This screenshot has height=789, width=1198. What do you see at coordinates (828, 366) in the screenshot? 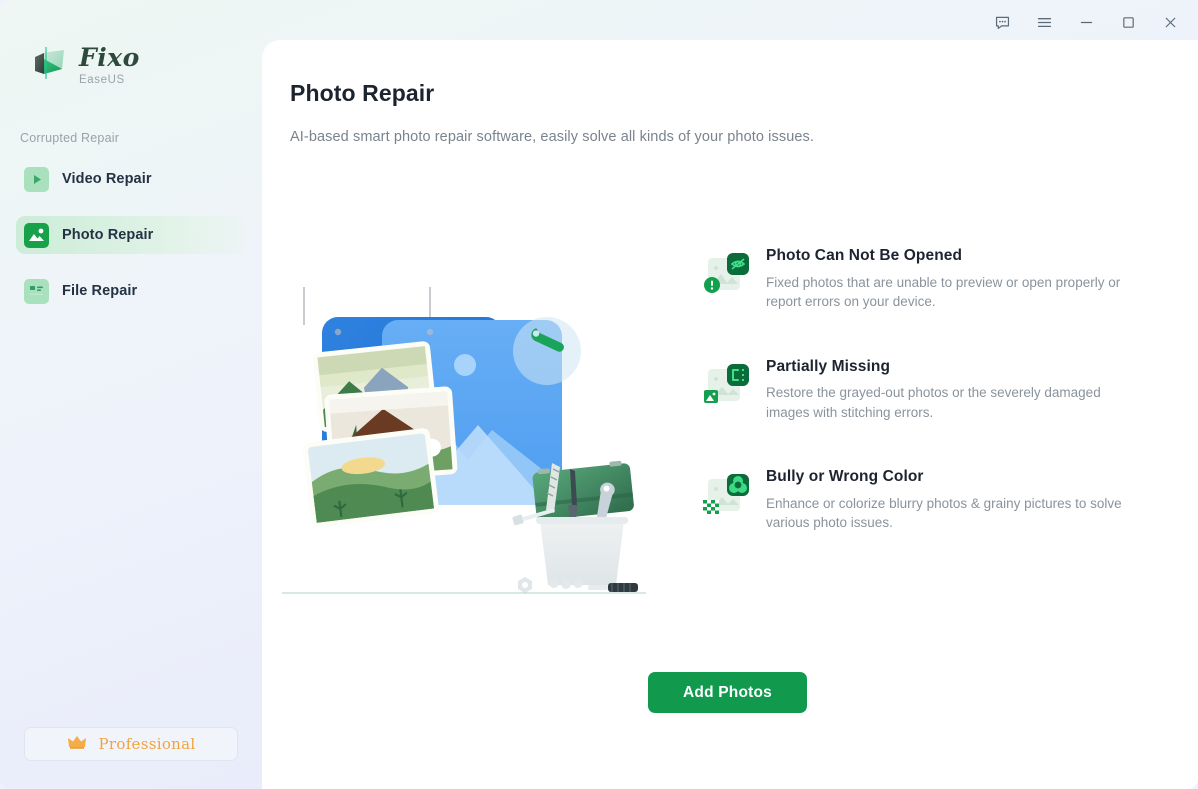
I see `feature-title: Partially Missing` at bounding box center [828, 366].